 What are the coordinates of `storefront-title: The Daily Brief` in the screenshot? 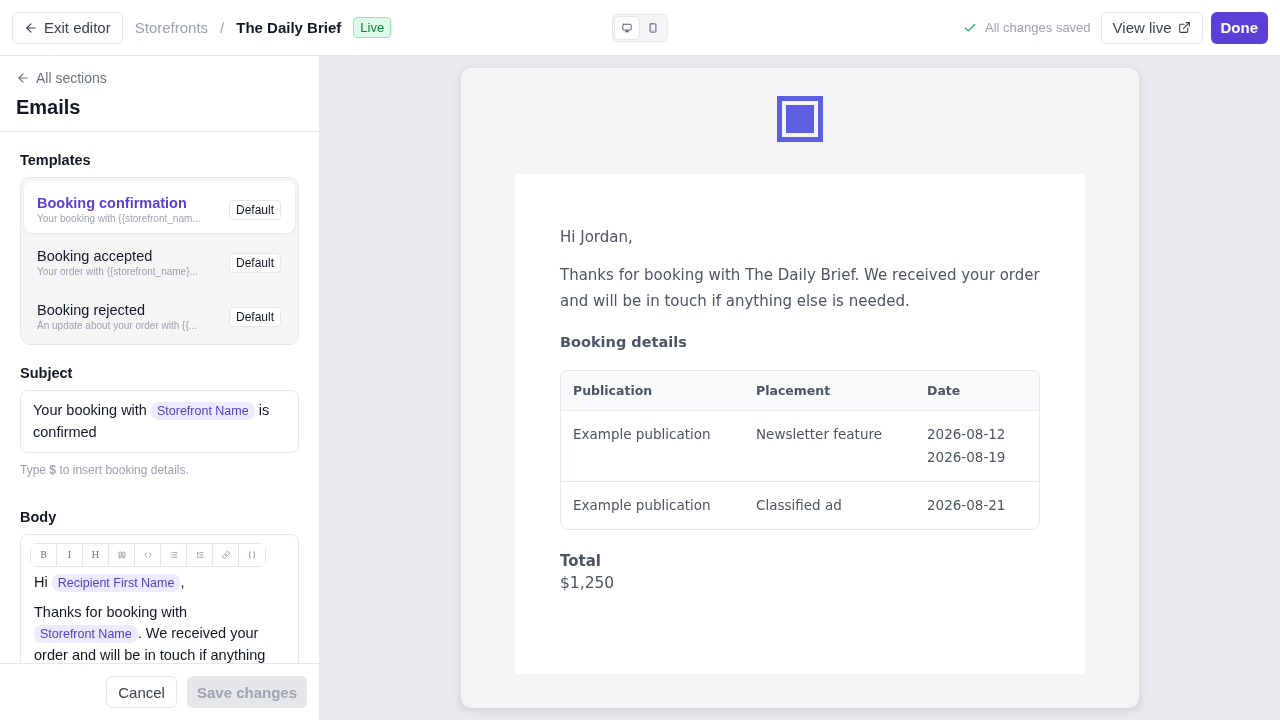 It's located at (289, 27).